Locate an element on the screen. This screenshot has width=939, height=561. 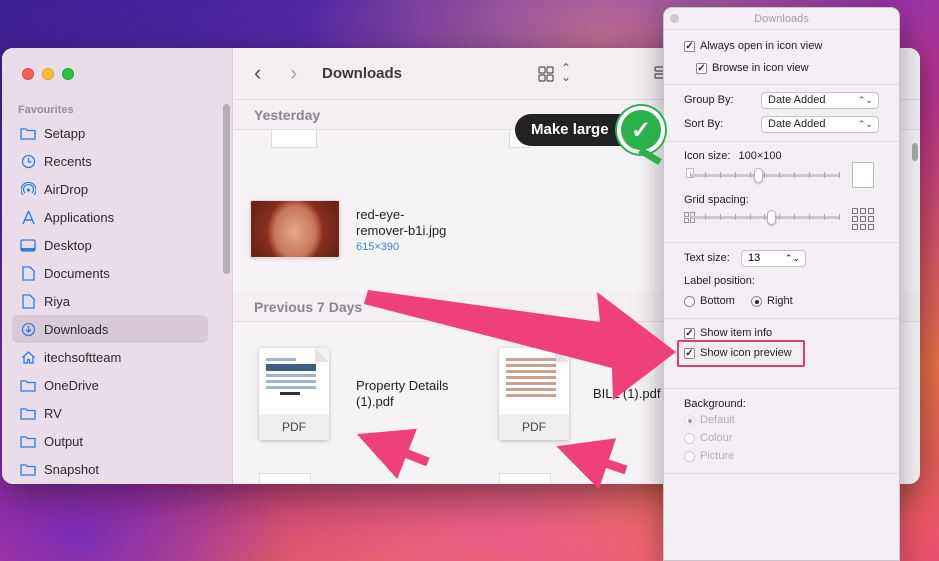
callout-pointer-icon is located at coordinates (650, 156).